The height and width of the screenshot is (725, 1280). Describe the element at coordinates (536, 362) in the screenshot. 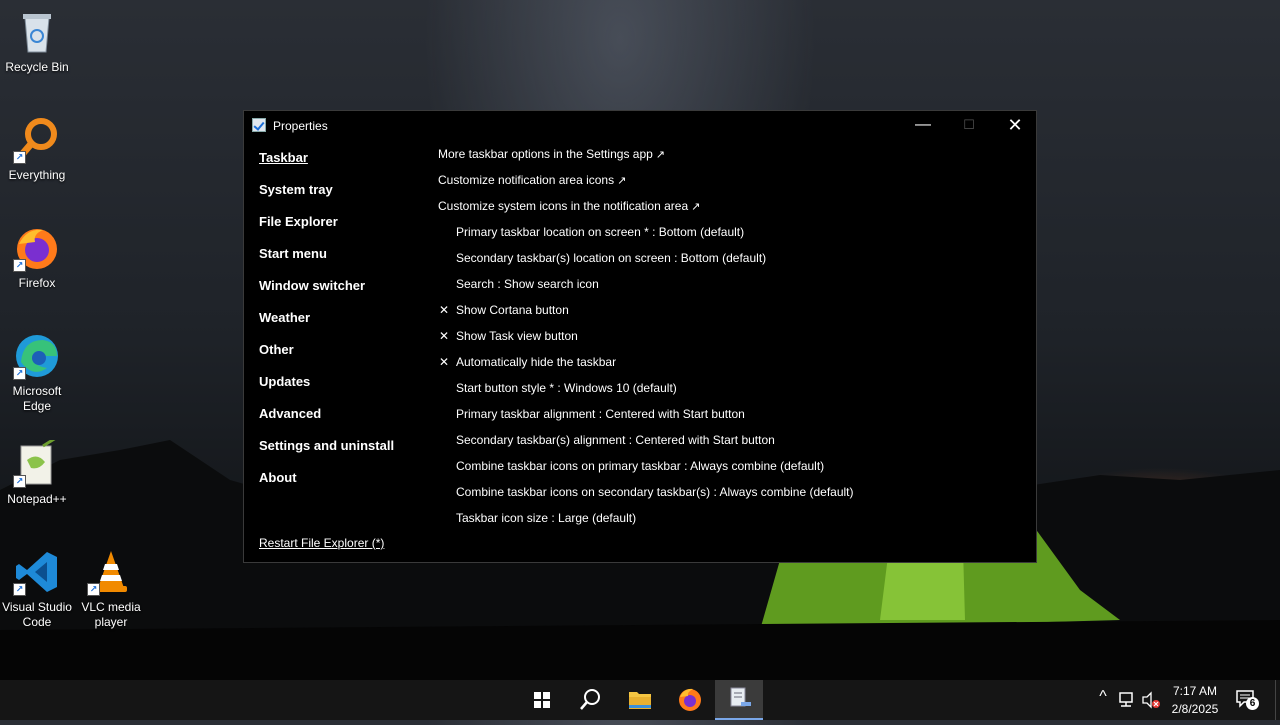

I see `option-auto-hide-taskbar: Automatically hide the taskbar` at that location.